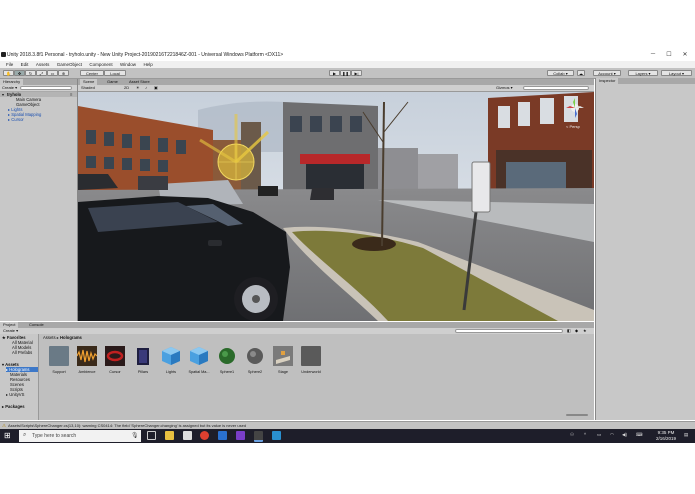  I want to click on asset-label: Ambience, so click(87, 372).